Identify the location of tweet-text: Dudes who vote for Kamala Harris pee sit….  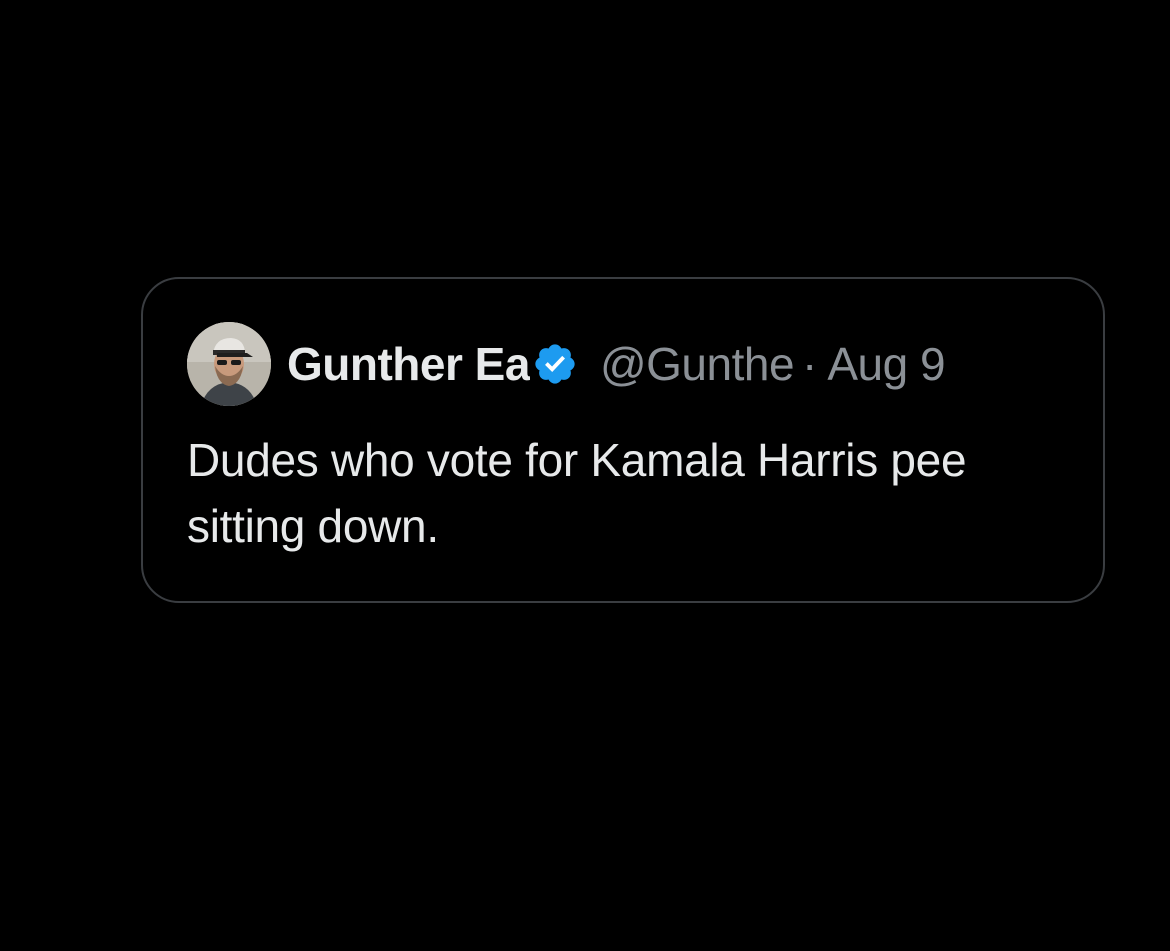
(577, 493).